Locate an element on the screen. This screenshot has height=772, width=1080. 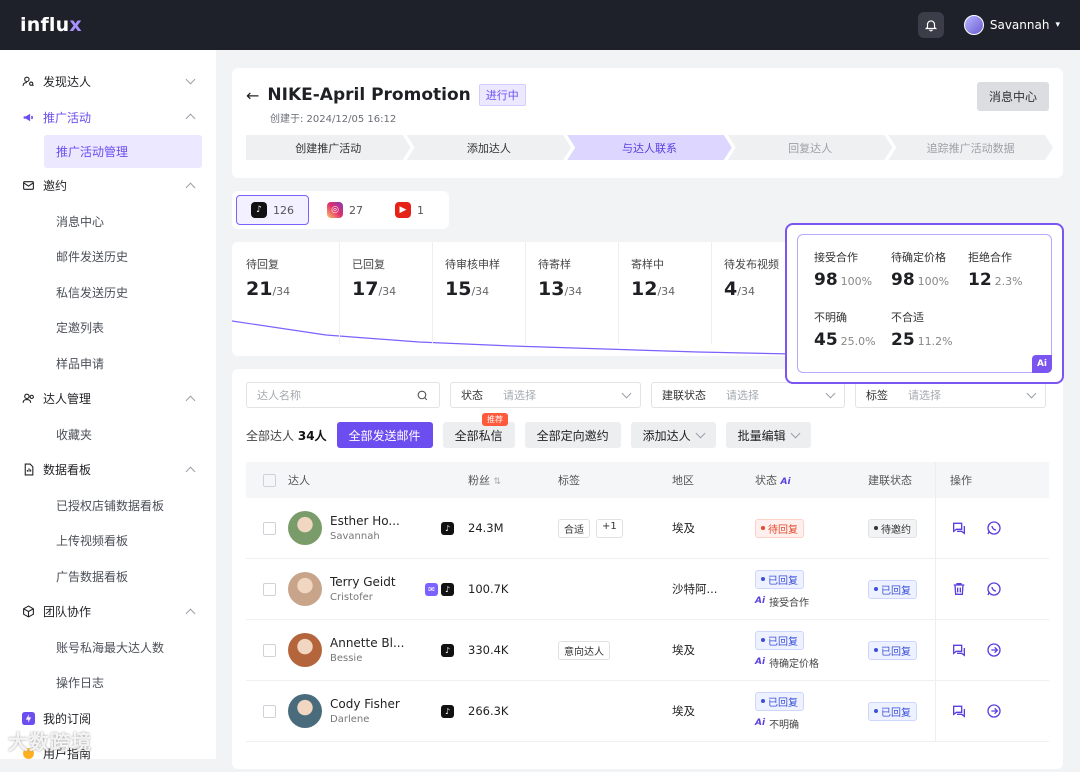
sidebar-item: 操作日志 is located at coordinates (108, 683).